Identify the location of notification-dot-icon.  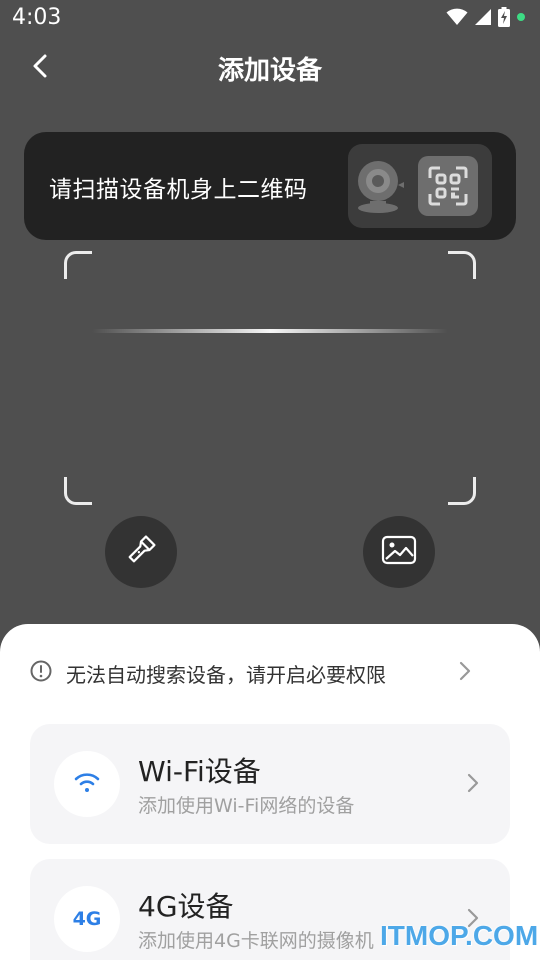
(521, 17).